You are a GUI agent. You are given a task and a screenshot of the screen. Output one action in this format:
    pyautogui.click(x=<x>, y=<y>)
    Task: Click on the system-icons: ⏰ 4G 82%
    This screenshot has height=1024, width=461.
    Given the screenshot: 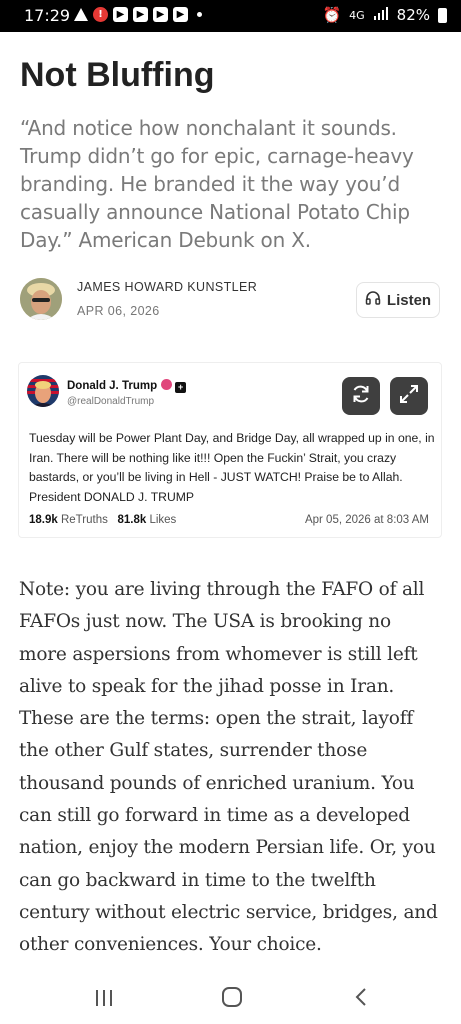 What is the action you would take?
    pyautogui.click(x=384, y=15)
    